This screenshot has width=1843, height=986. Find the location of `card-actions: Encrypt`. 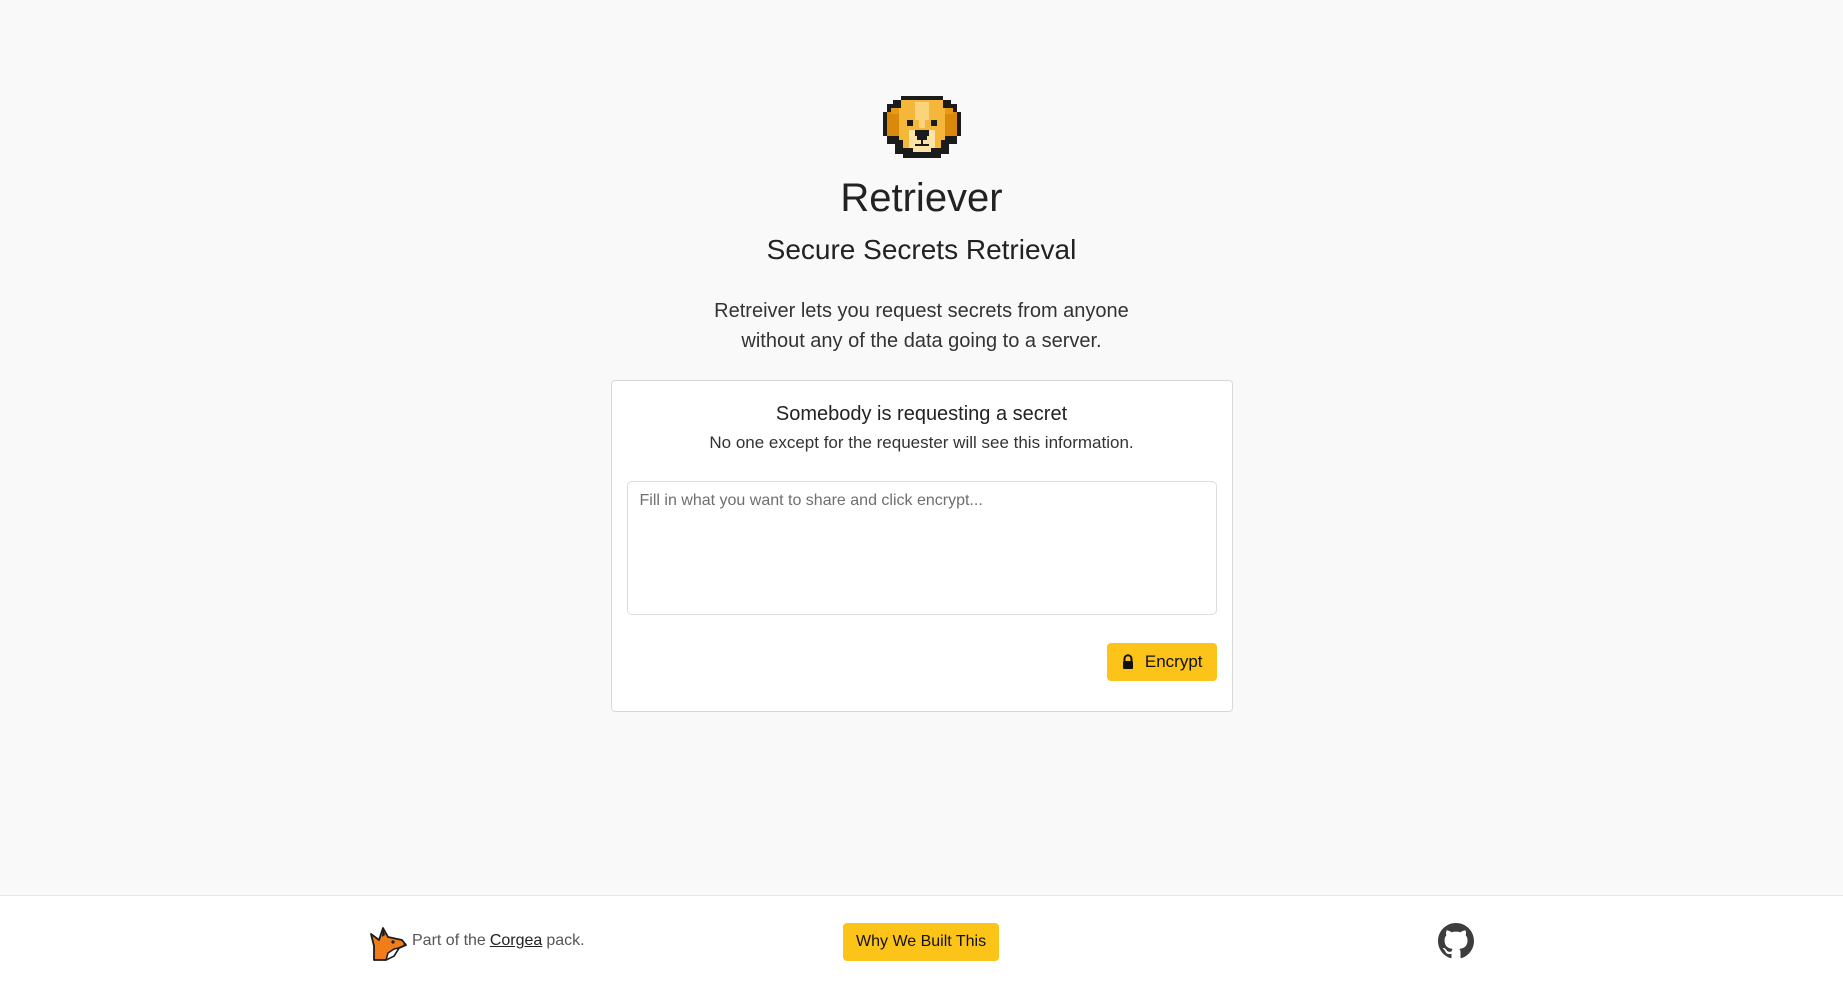

card-actions: Encrypt is located at coordinates (922, 662).